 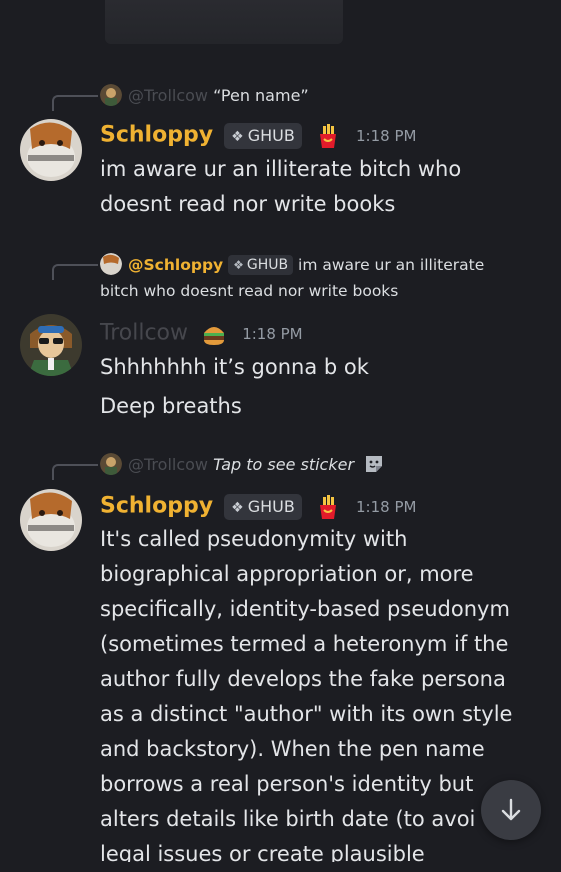 What do you see at coordinates (267, 265) in the screenshot?
I see `reply-clan-tag-label: GHUB` at bounding box center [267, 265].